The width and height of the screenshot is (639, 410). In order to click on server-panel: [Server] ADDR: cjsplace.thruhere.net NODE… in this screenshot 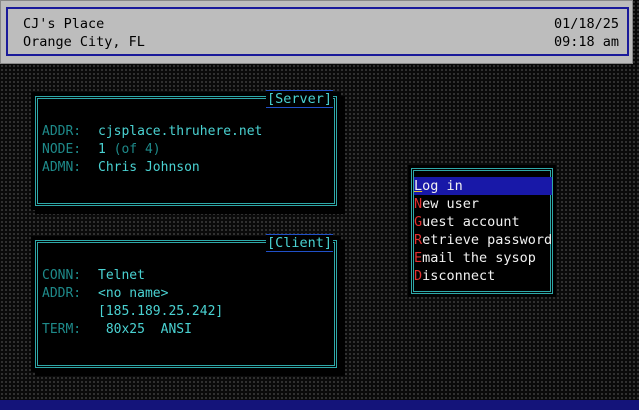, I will do `click(186, 150)`.